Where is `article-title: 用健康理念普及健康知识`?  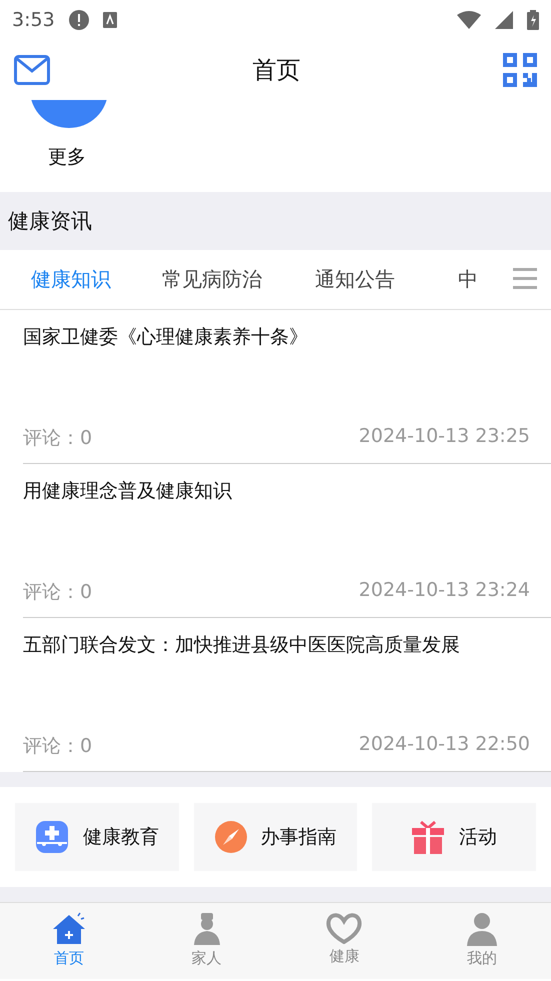
article-title: 用健康理念普及健康知识 is located at coordinates (276, 491).